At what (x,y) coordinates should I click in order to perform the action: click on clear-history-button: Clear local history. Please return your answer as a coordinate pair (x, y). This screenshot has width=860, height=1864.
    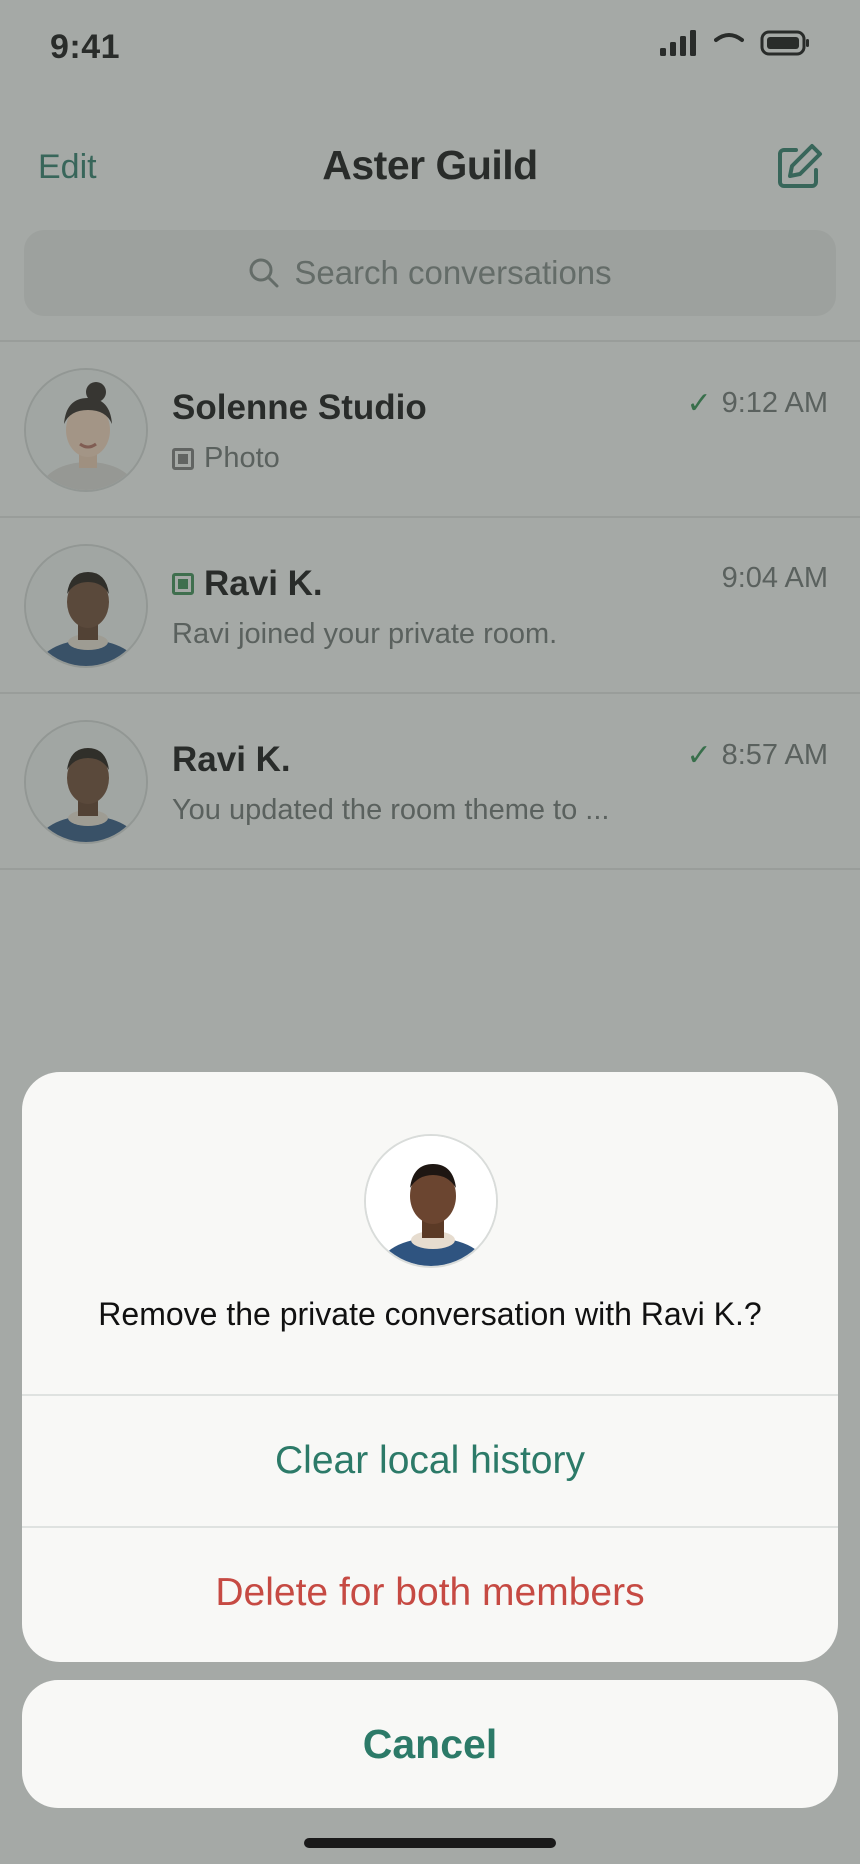
    Looking at the image, I should click on (430, 1460).